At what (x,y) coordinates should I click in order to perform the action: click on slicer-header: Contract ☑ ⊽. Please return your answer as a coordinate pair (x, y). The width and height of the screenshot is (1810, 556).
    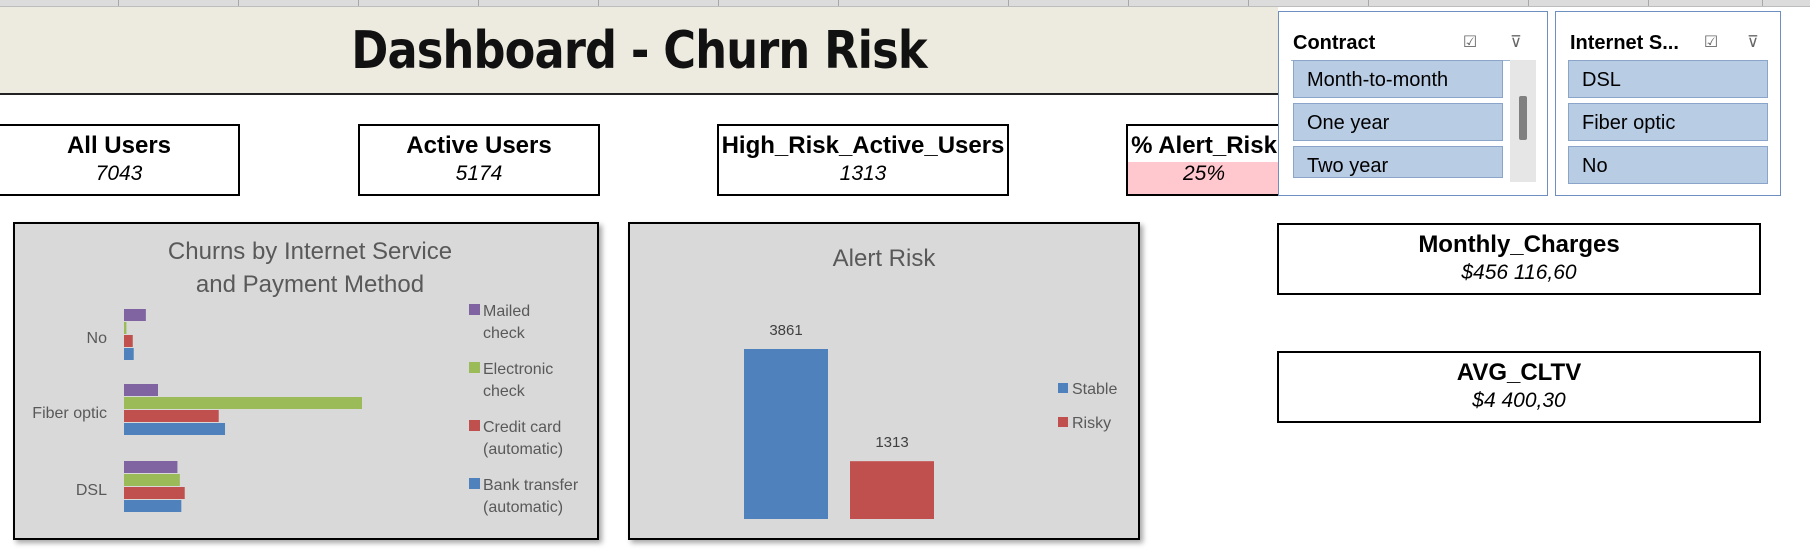
    Looking at the image, I should click on (1413, 42).